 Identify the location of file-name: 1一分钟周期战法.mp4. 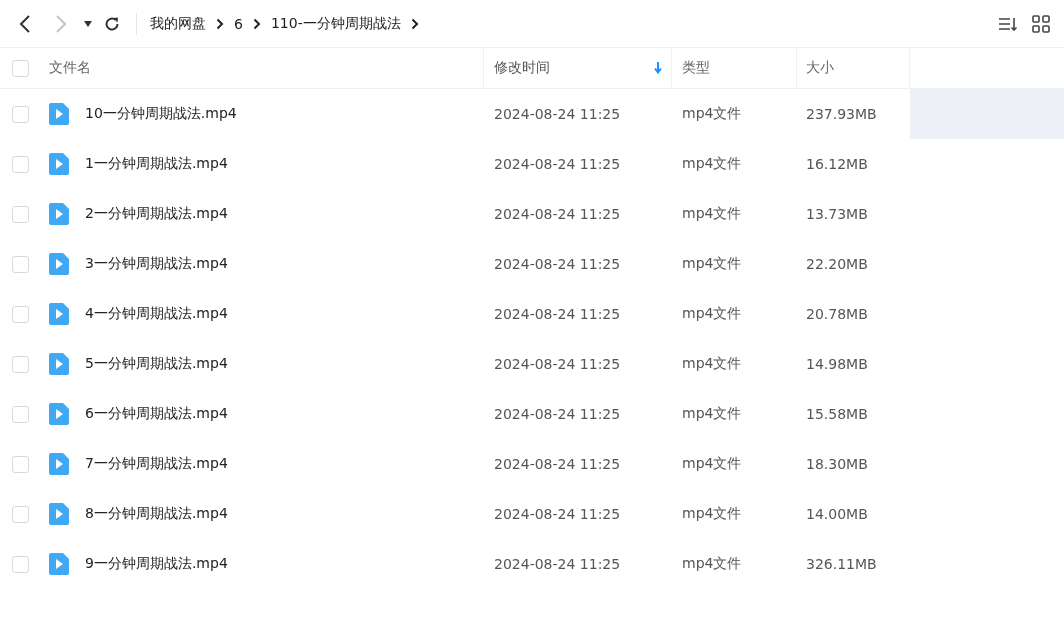
(156, 164).